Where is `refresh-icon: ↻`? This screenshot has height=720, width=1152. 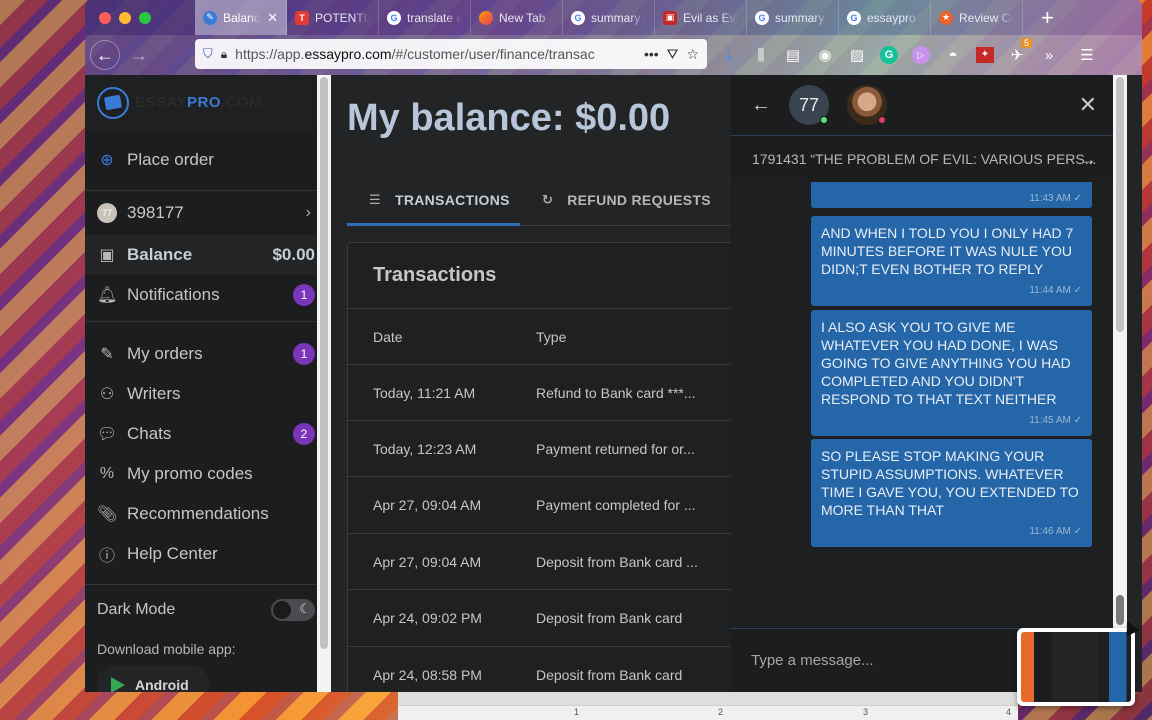
refresh-icon: ↻ is located at coordinates (548, 199).